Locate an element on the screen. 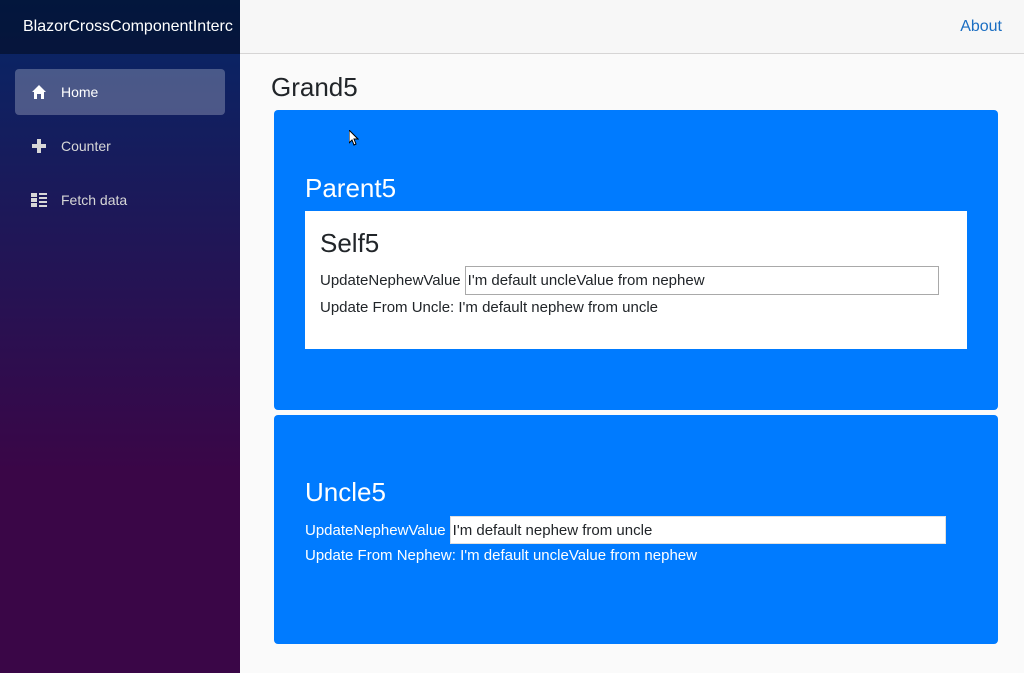  about-link: About is located at coordinates (981, 27).